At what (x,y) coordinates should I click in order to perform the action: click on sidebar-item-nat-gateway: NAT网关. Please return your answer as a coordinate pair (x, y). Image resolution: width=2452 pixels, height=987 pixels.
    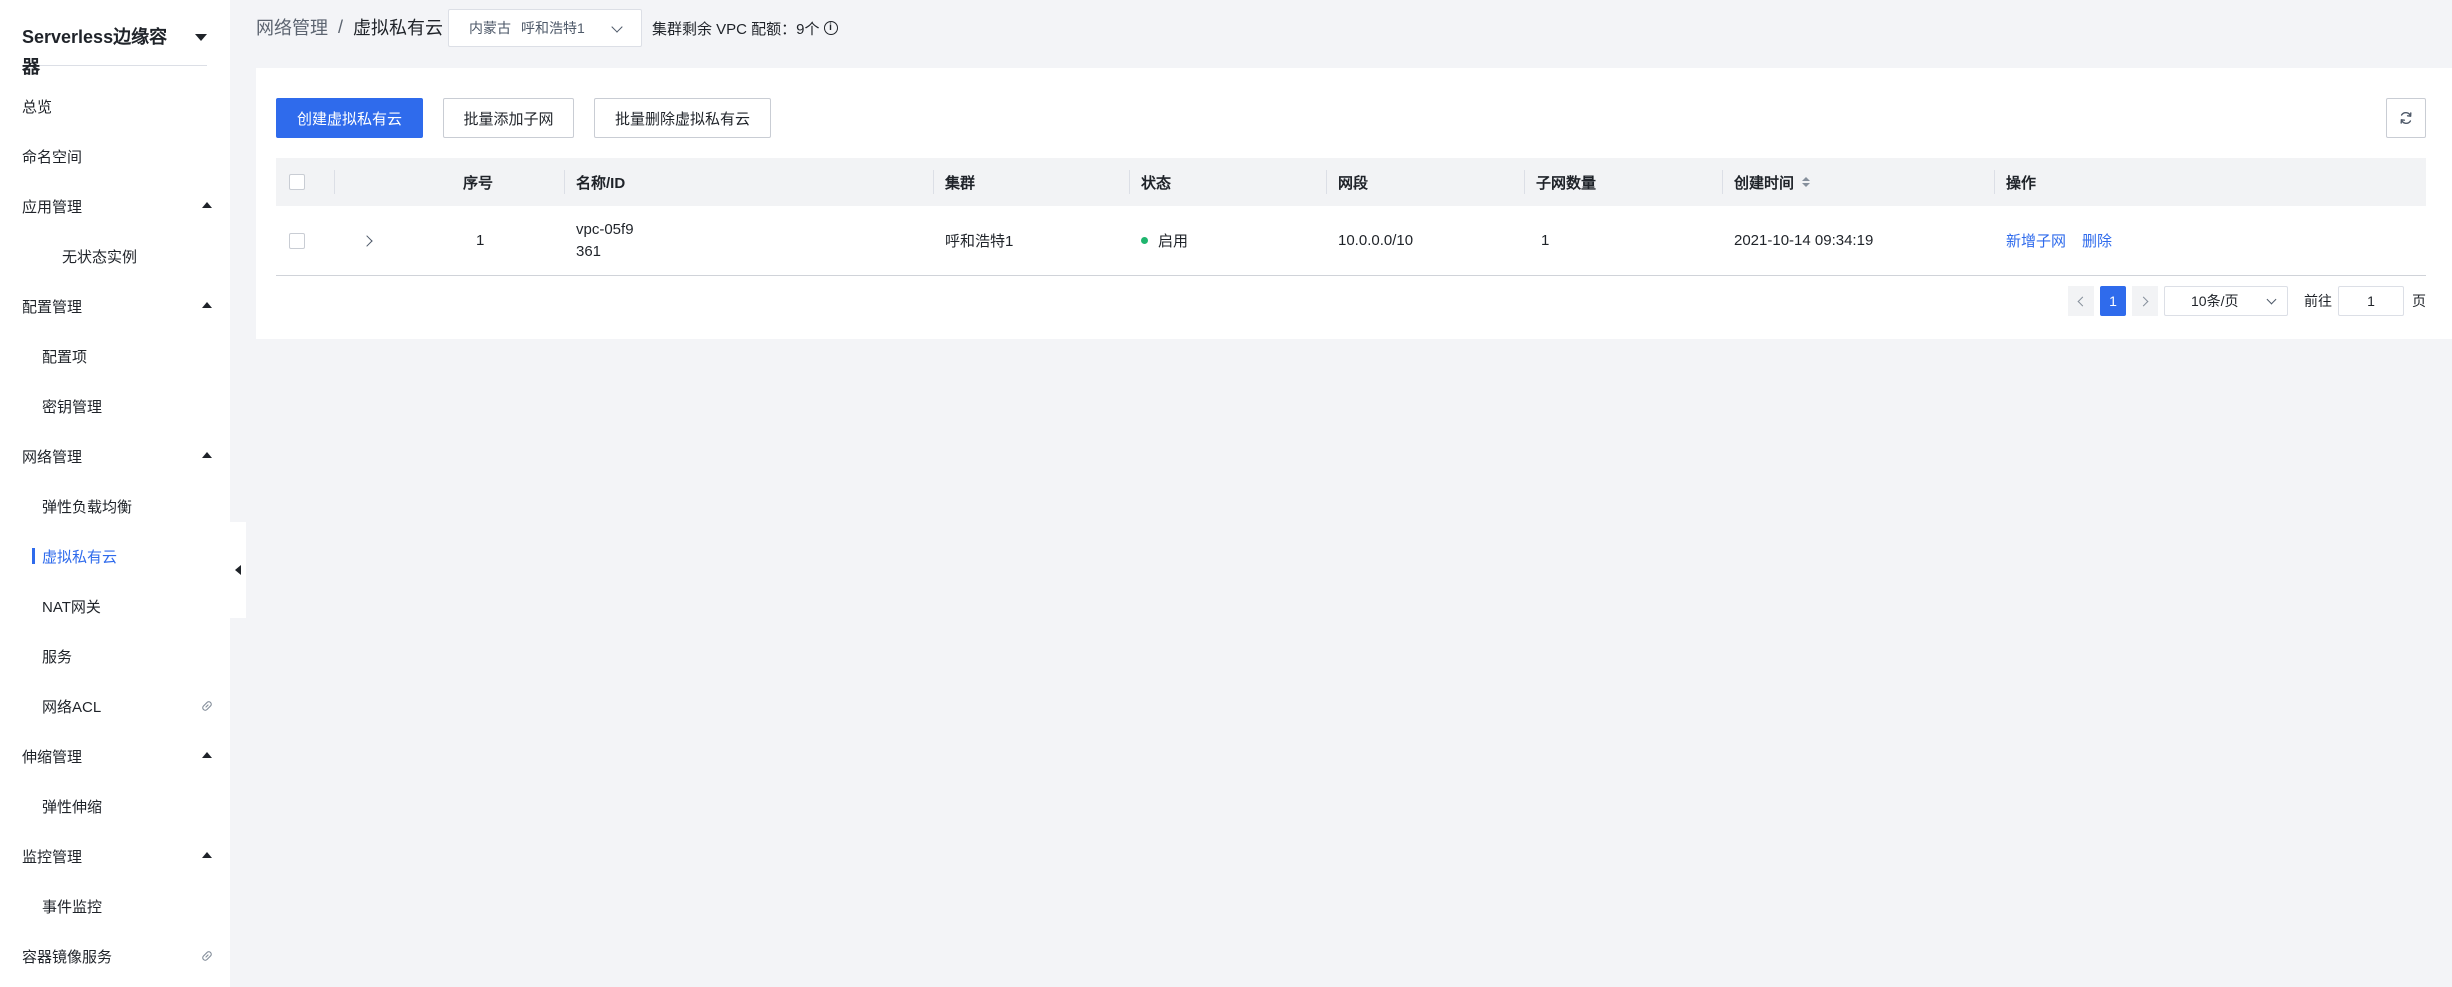
    Looking at the image, I should click on (115, 606).